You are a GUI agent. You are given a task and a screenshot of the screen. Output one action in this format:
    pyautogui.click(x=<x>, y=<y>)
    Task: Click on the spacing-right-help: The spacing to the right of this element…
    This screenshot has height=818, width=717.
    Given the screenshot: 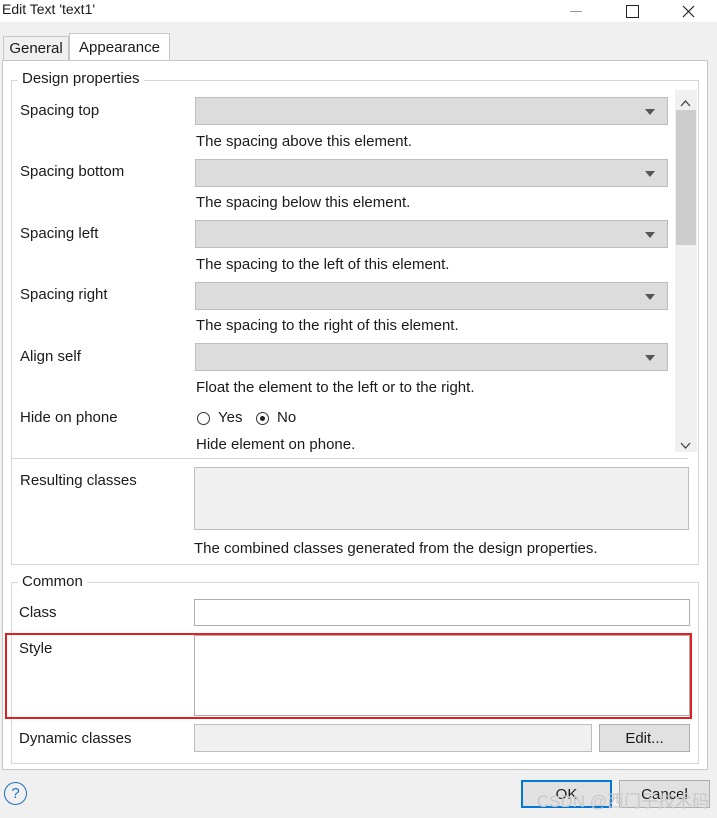 What is the action you would take?
    pyautogui.click(x=327, y=325)
    